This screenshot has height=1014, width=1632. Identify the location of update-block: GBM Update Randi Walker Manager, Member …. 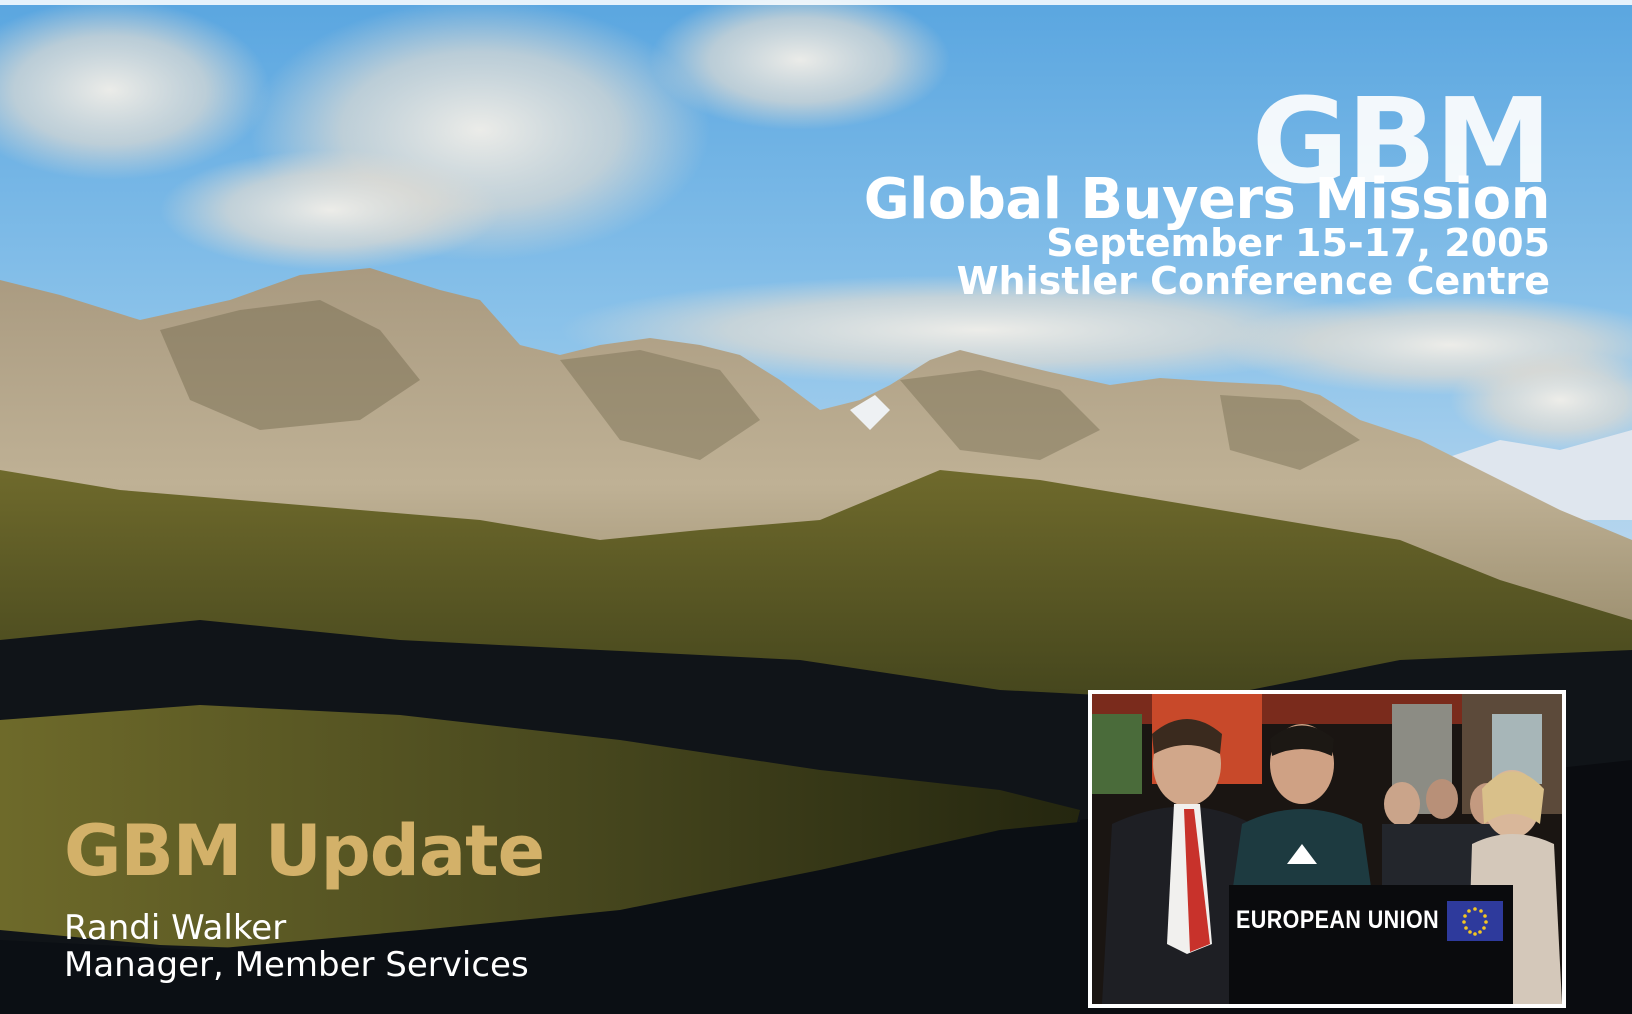
(304, 898).